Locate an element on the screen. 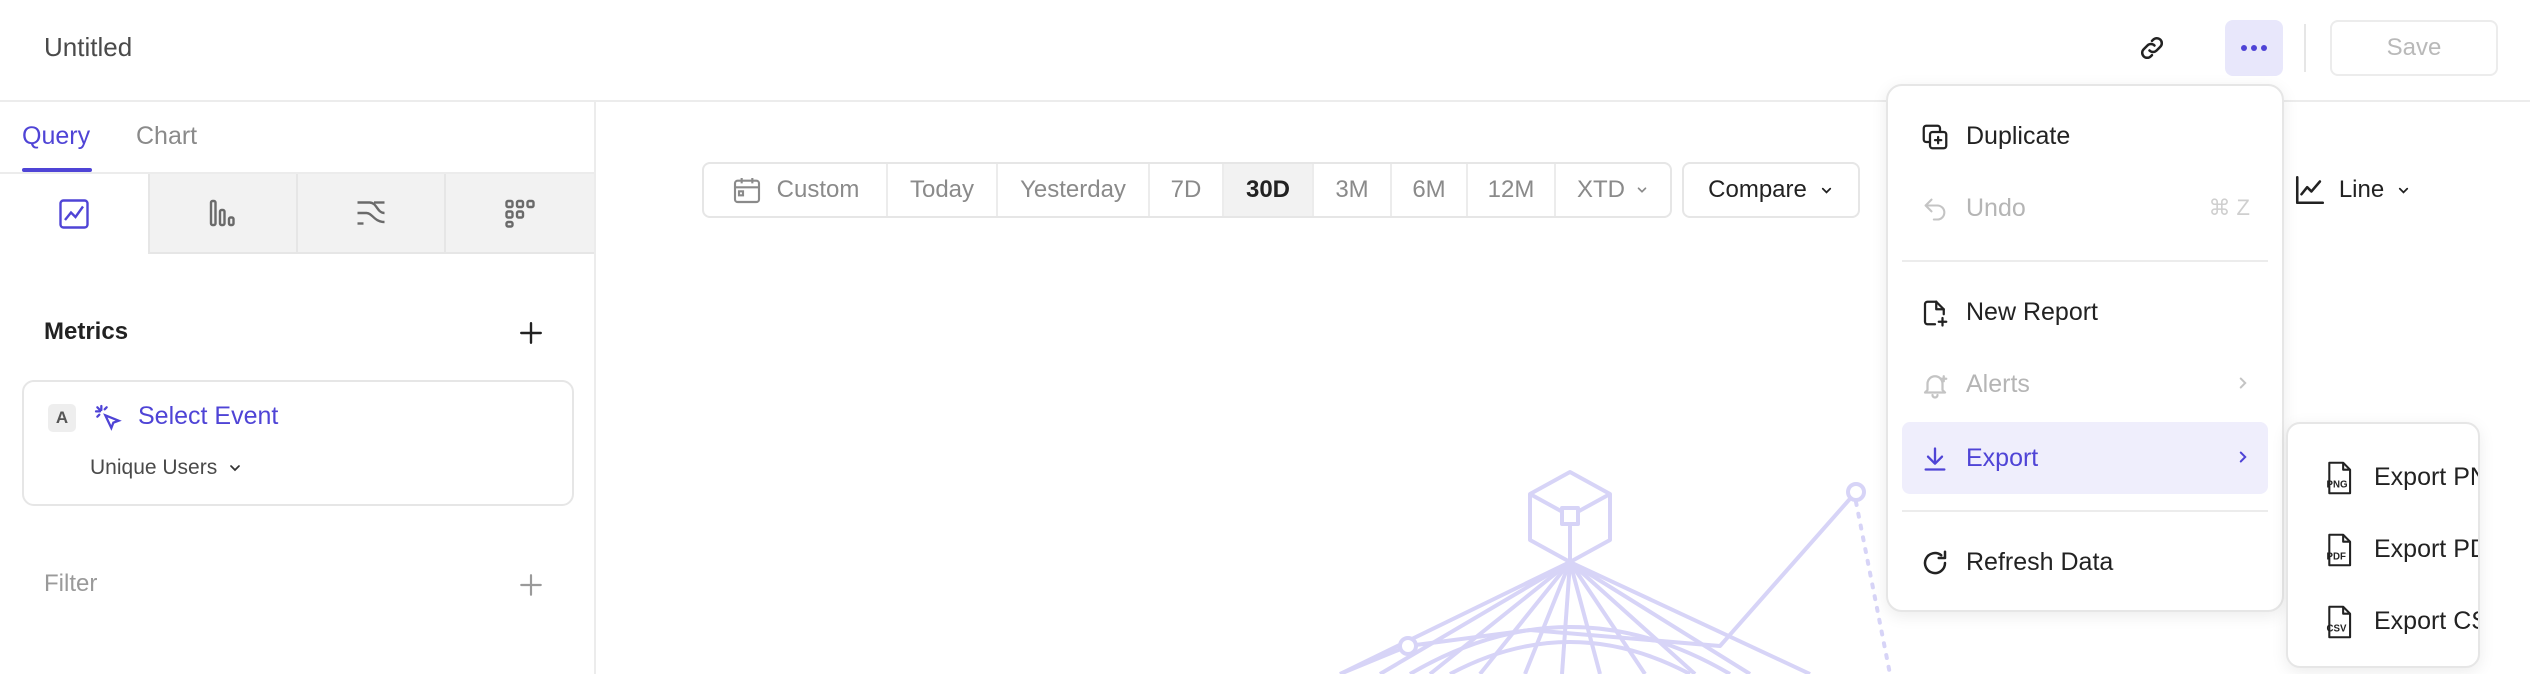 This screenshot has width=2530, height=674. flows-icon is located at coordinates (371, 213).